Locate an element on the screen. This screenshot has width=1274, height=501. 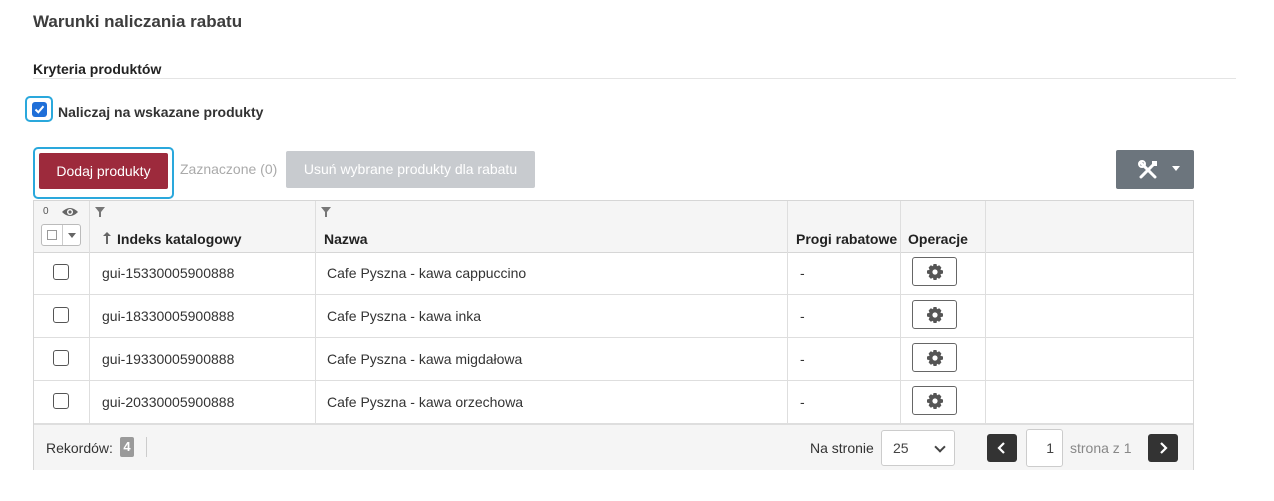
page-of-label: strona z 1 is located at coordinates (1101, 448).